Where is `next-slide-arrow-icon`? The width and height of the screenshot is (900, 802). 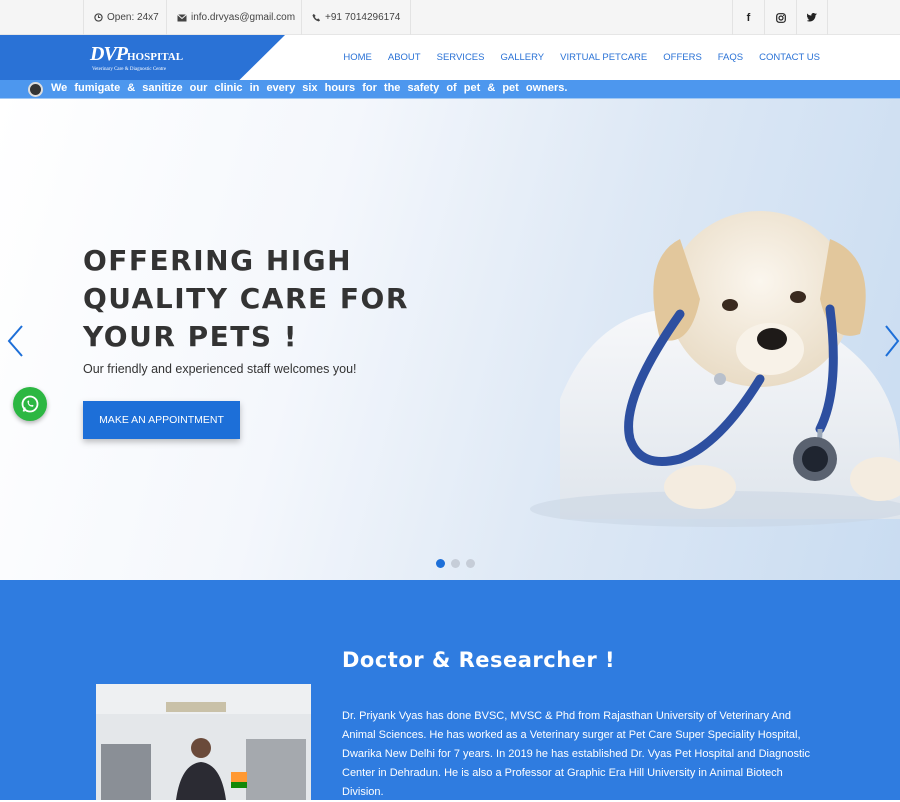 next-slide-arrow-icon is located at coordinates (892, 341).